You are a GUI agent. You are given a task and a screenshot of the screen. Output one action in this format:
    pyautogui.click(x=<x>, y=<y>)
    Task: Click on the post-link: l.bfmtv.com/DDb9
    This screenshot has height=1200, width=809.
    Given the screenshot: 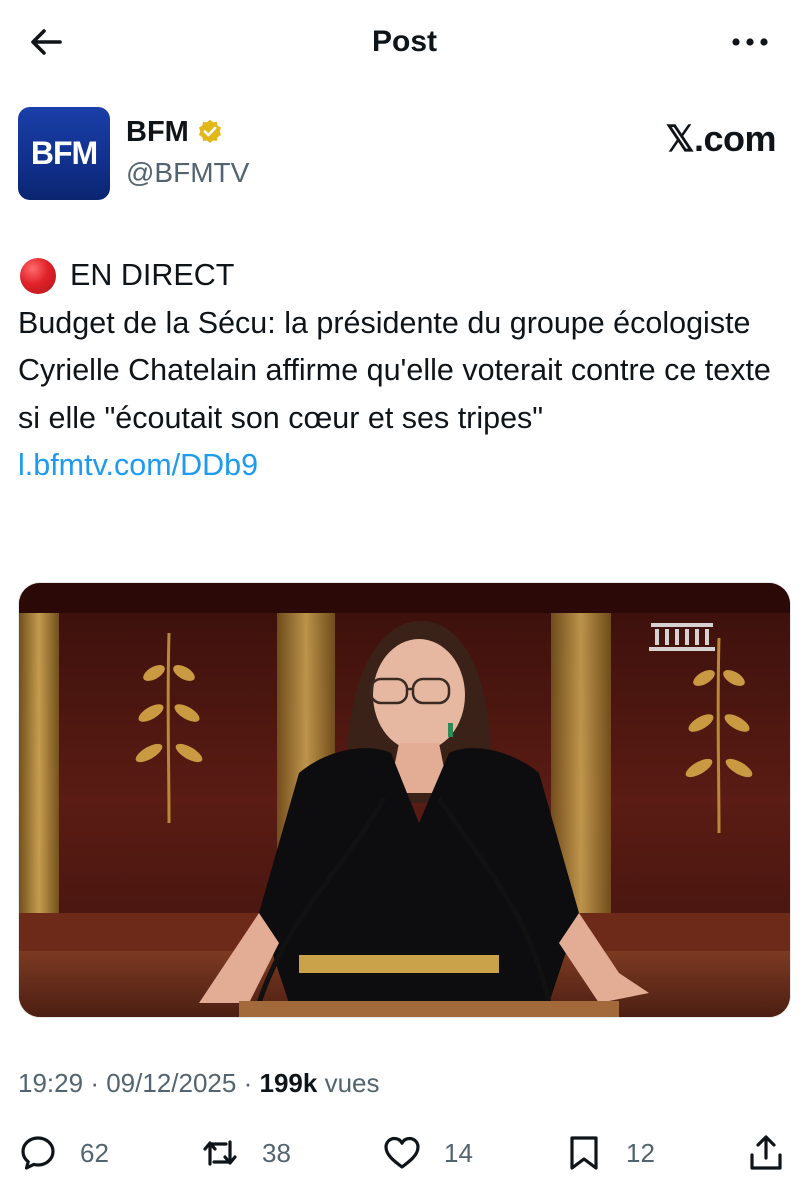 What is the action you would take?
    pyautogui.click(x=408, y=466)
    